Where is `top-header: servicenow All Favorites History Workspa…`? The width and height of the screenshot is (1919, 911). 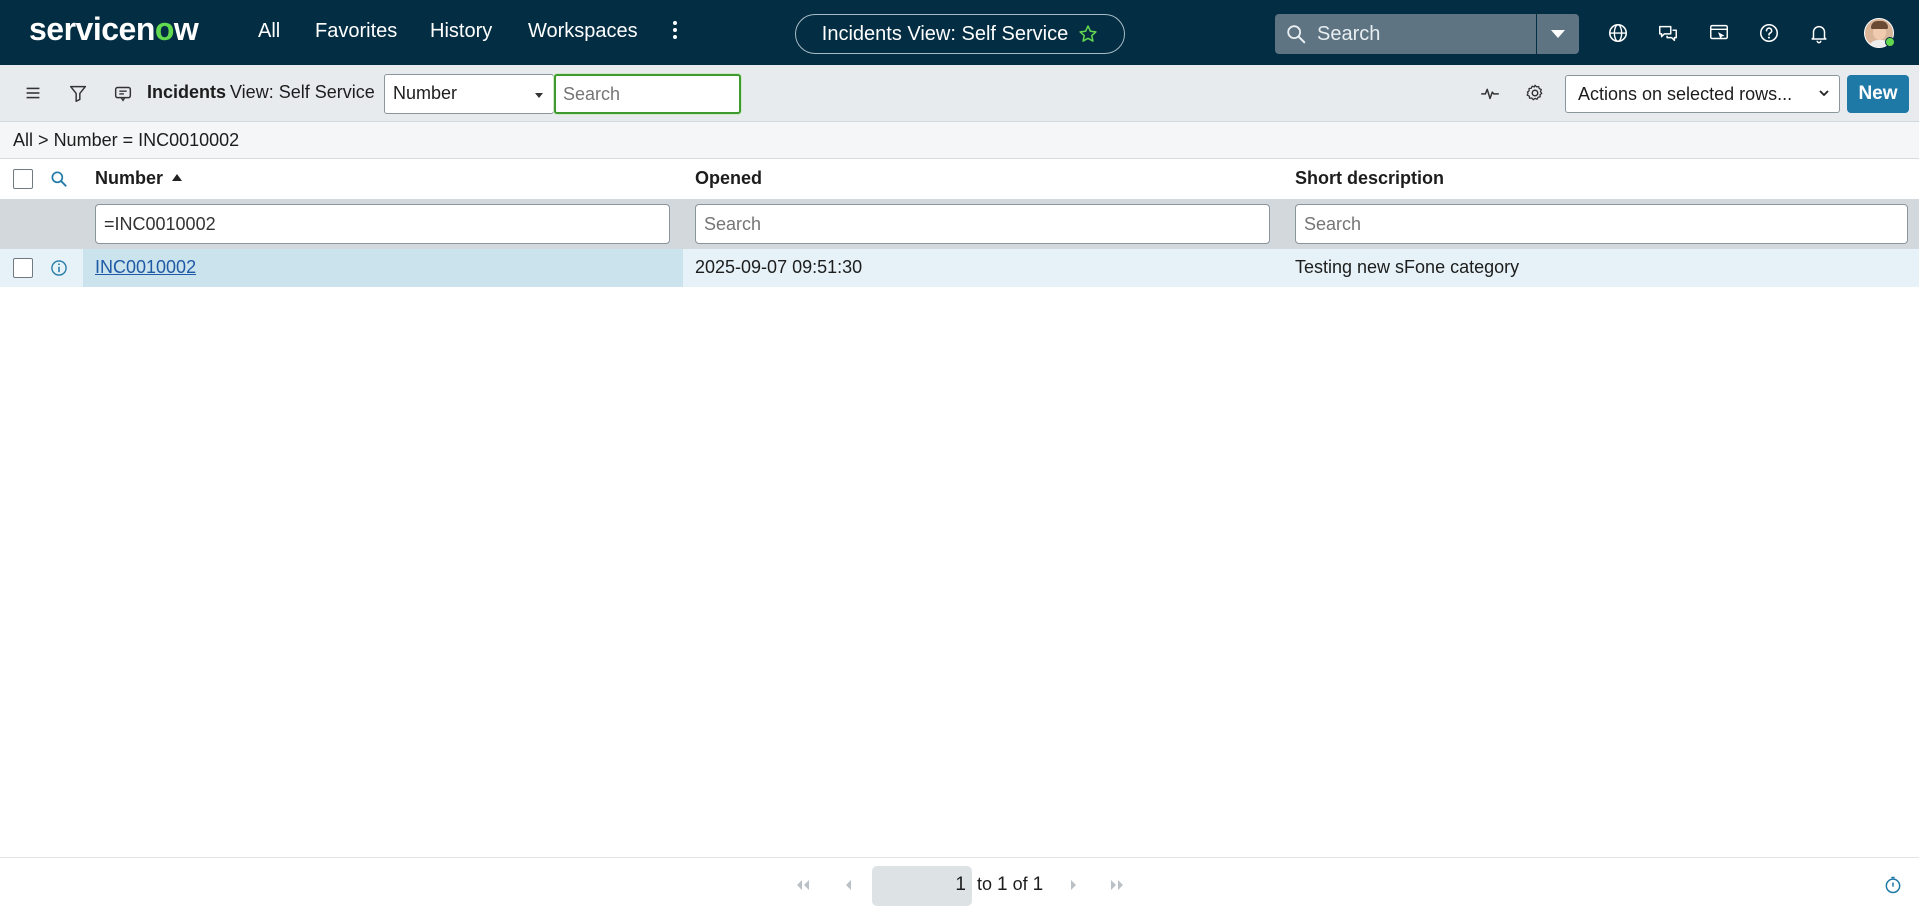
top-header: servicenow All Favorites History Workspa… is located at coordinates (959, 32).